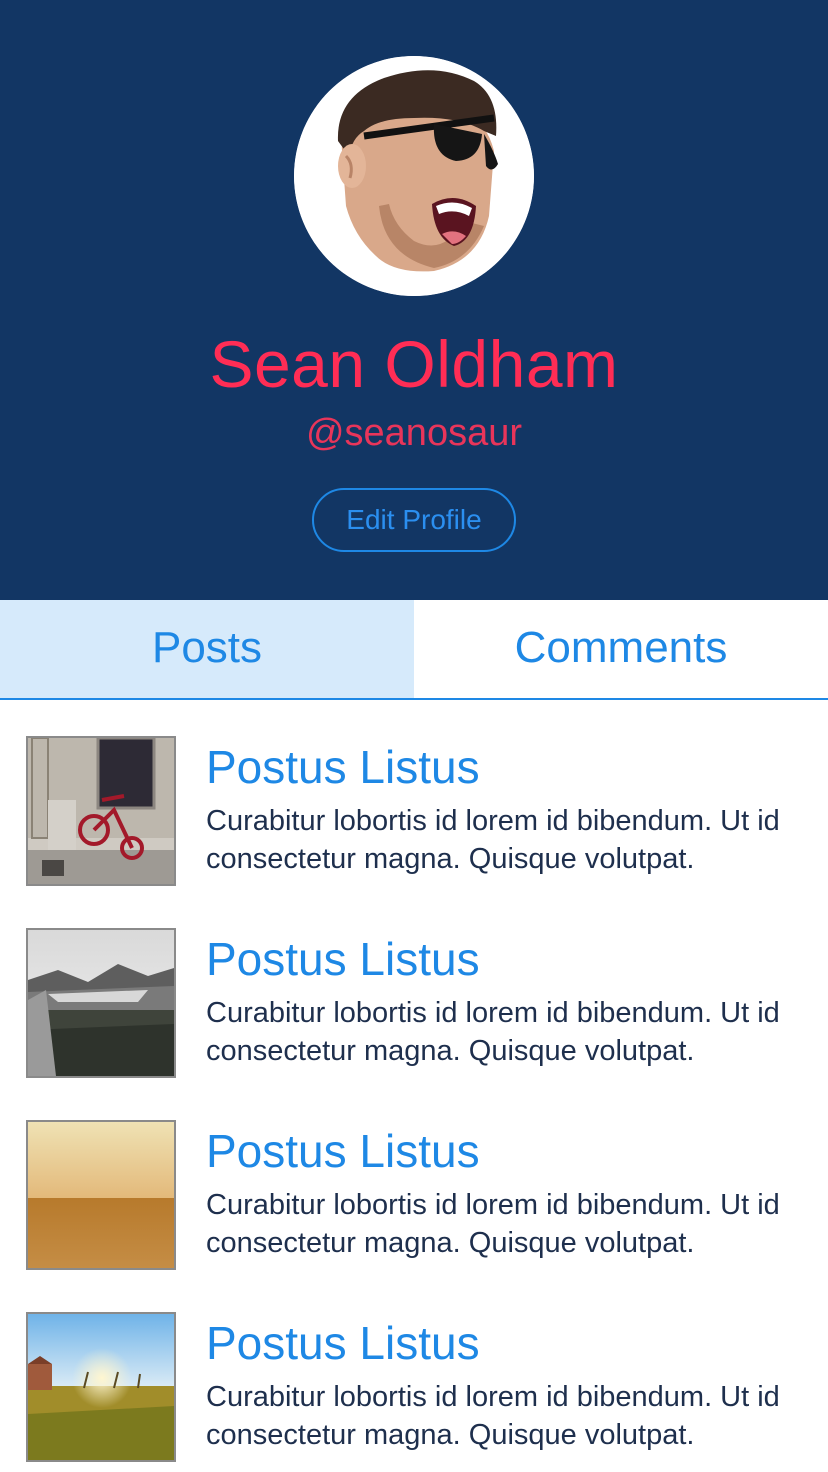  I want to click on avatar, so click(414, 176).